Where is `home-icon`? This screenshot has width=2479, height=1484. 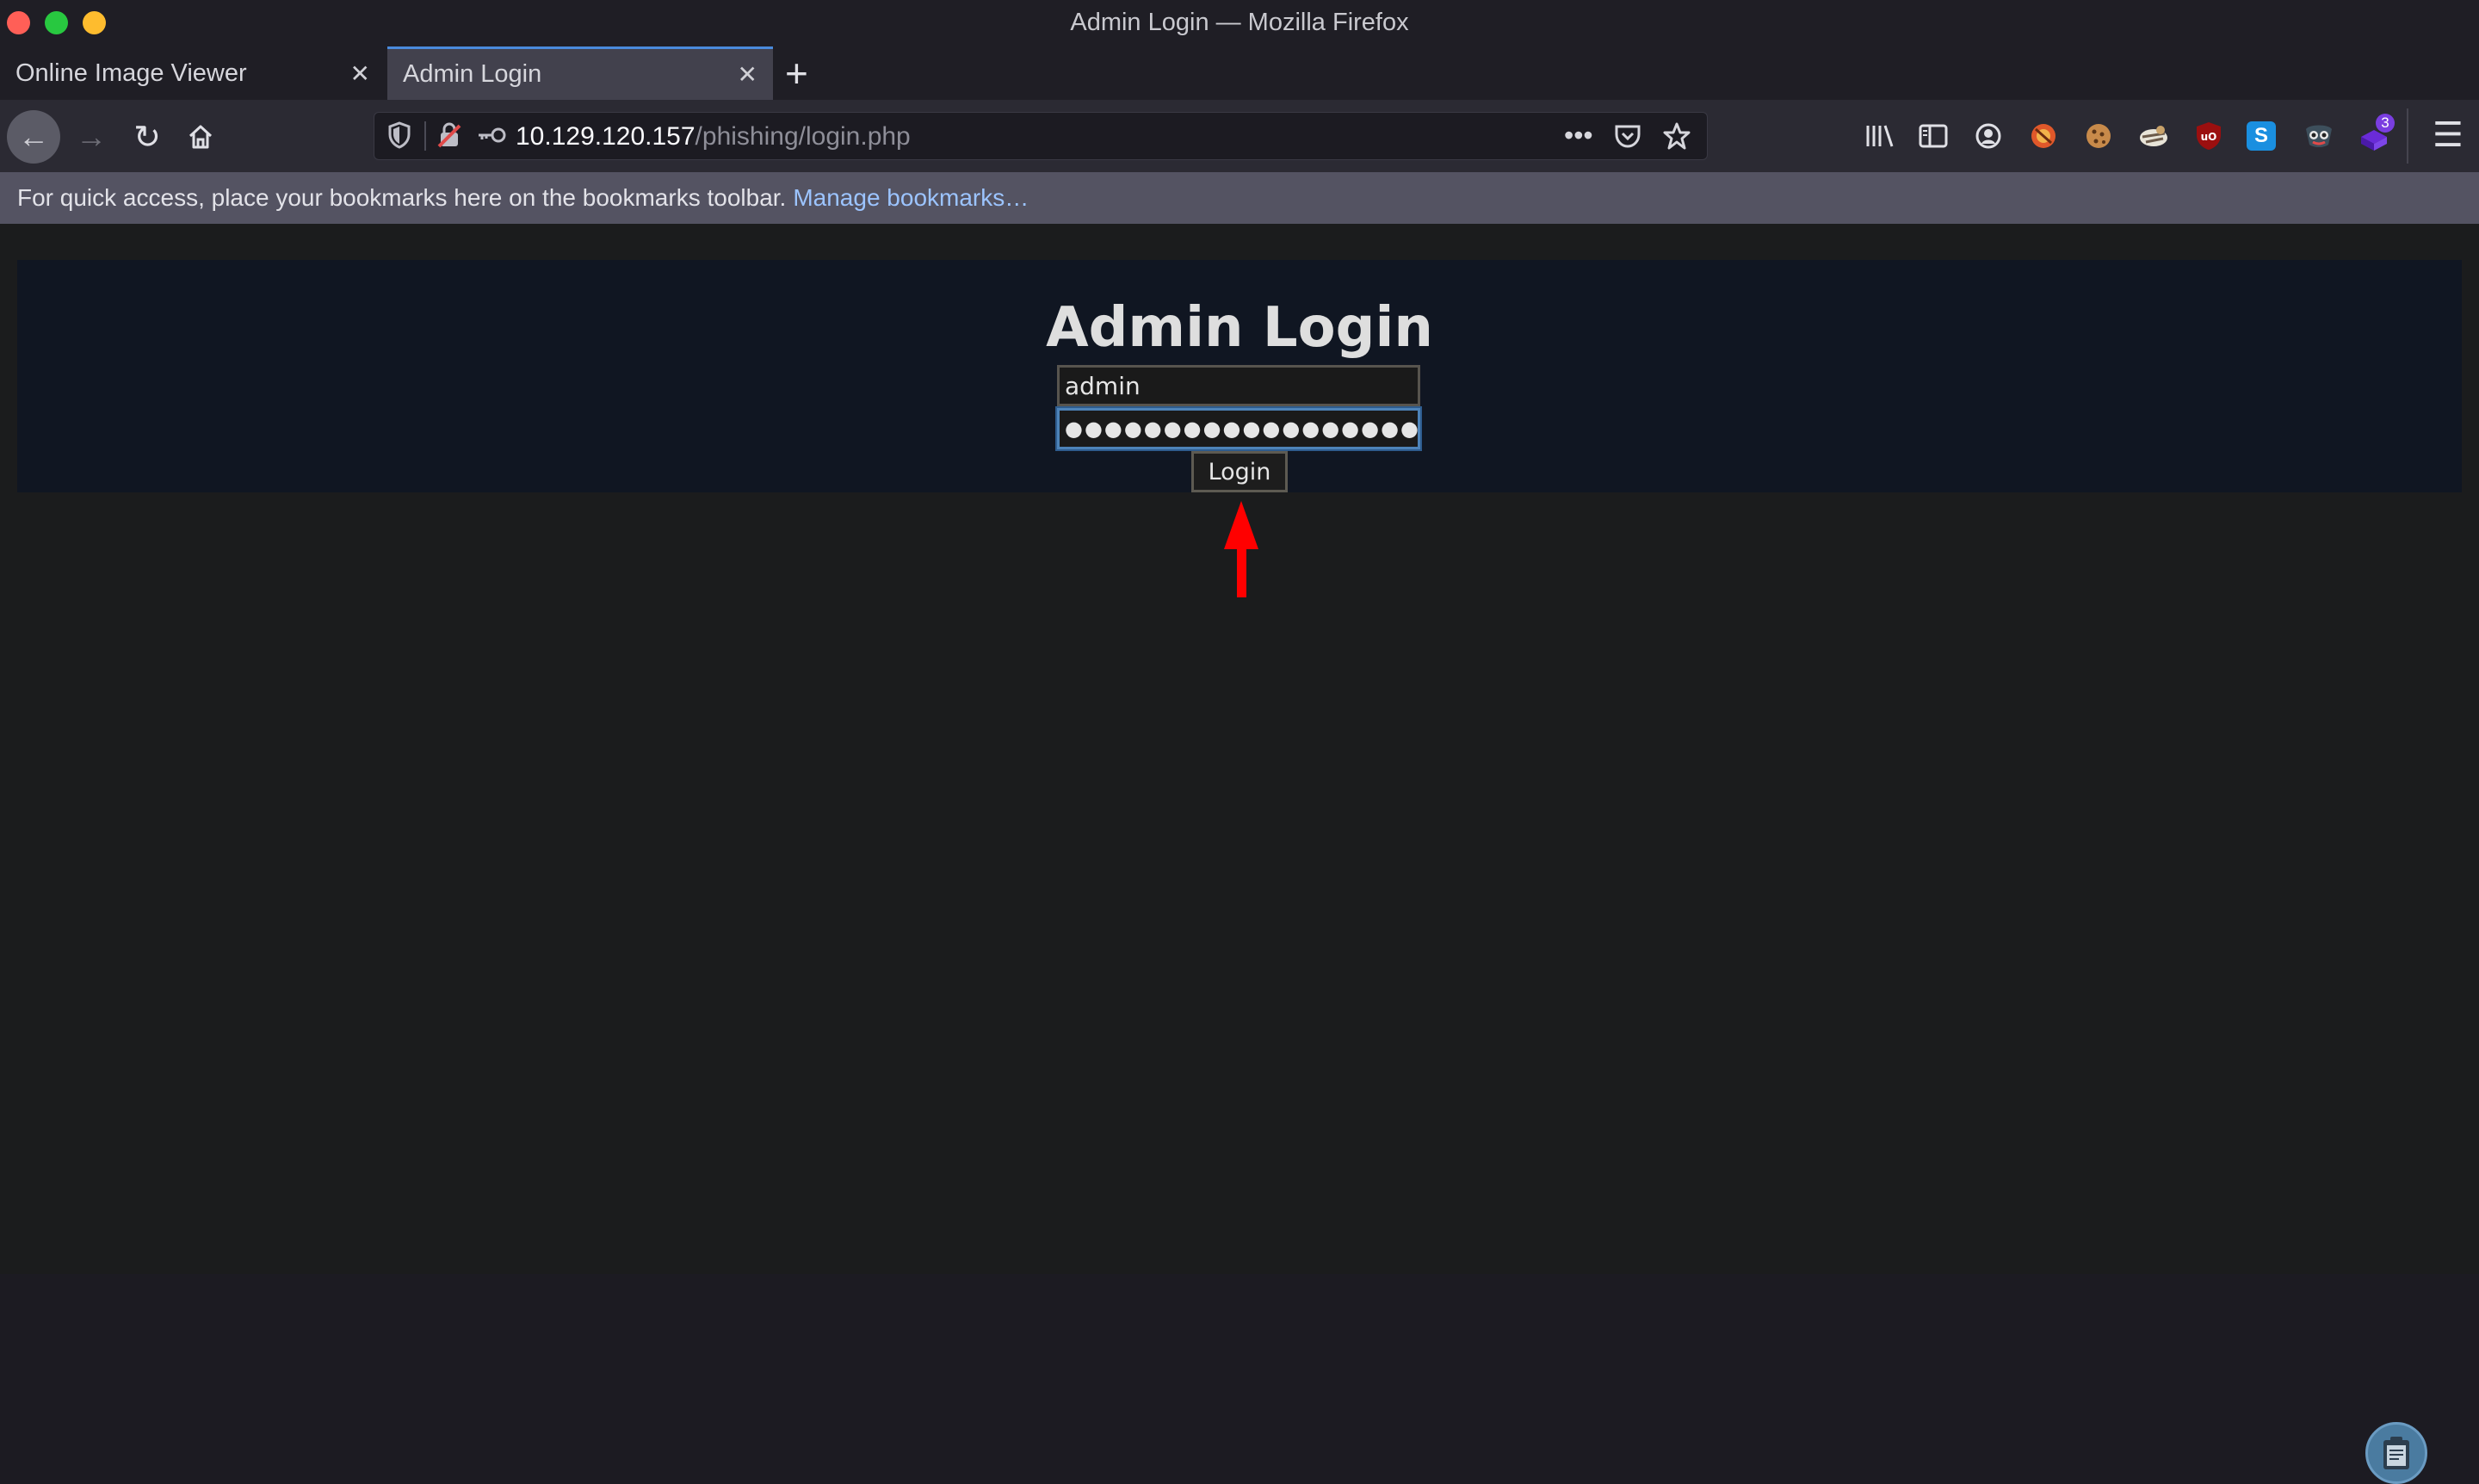
home-icon is located at coordinates (201, 137).